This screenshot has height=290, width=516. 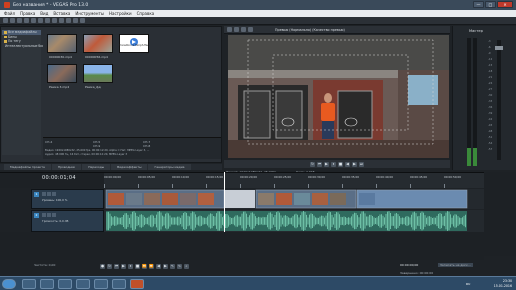 What do you see at coordinates (102, 266) in the screenshot?
I see `record-icon: ●` at bounding box center [102, 266].